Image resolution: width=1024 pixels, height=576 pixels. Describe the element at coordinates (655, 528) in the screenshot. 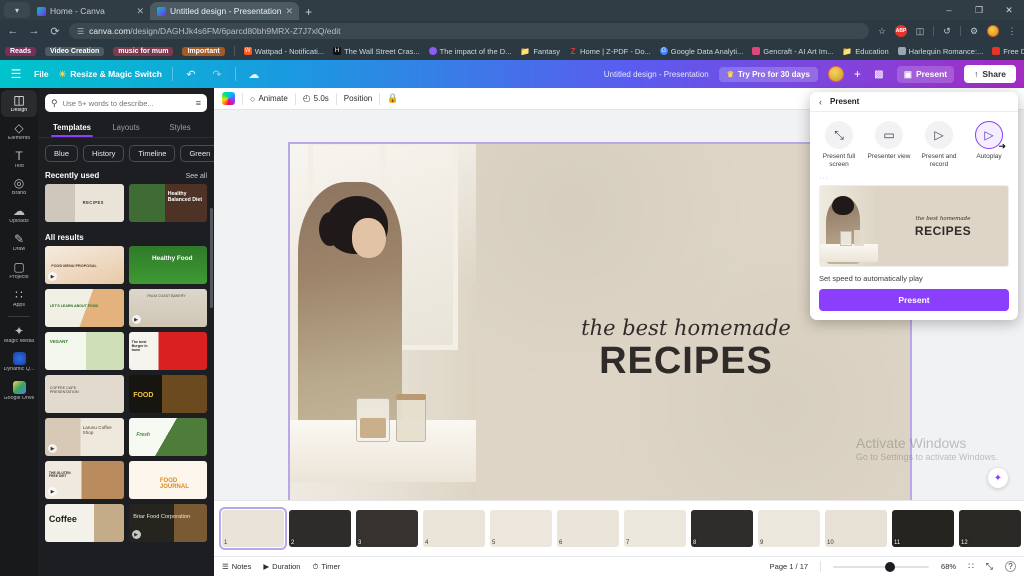

I see `slide-thumbnail-7: 7` at that location.